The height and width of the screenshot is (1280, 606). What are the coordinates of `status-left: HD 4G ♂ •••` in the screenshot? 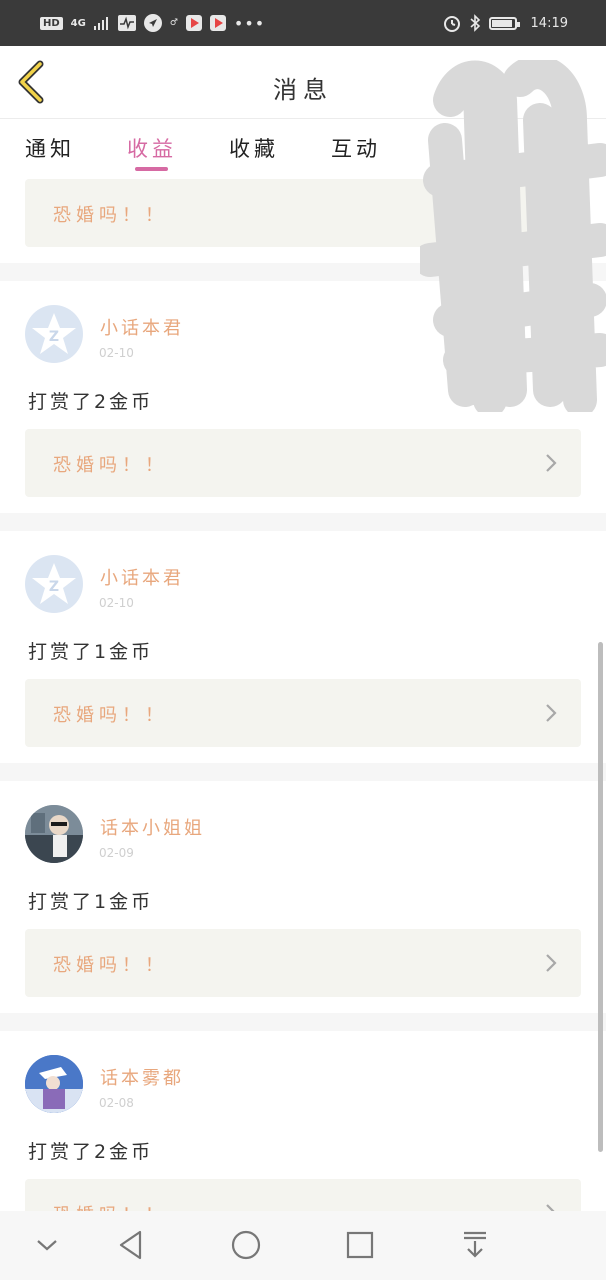 It's located at (152, 23).